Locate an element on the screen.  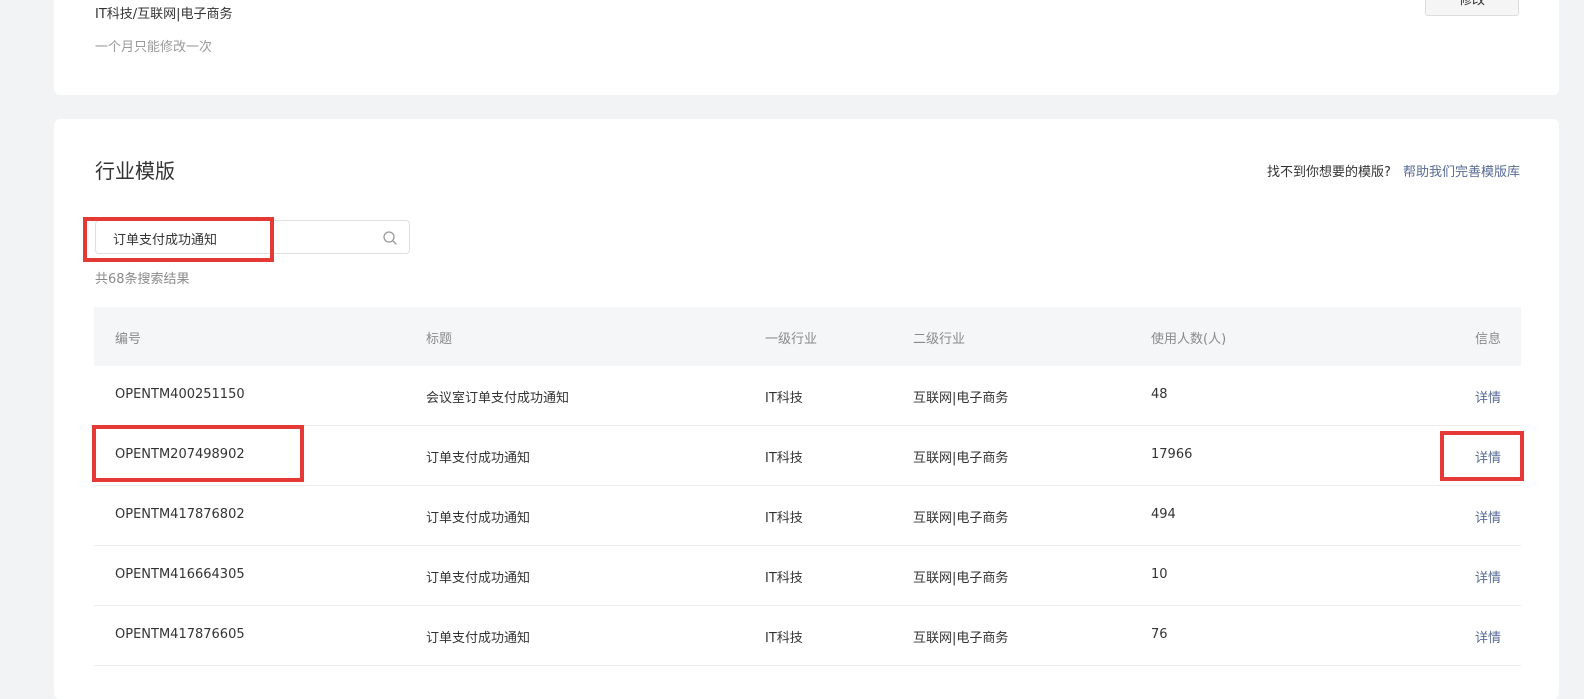
industry-settings-card: IT科技/互联网|电子商务 一个月只能修改一次 修改 is located at coordinates (806, 47).